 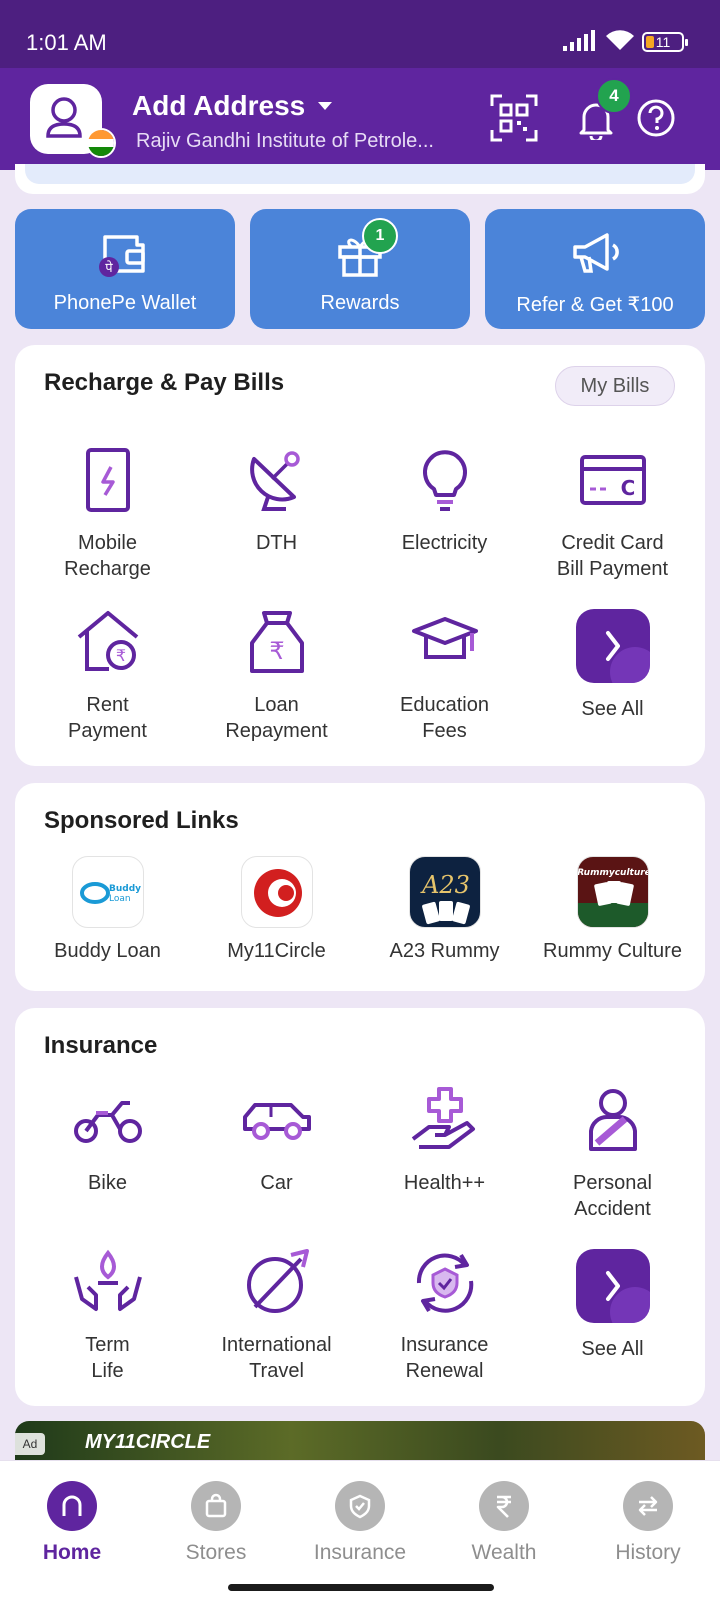 I want to click on dth-item: DTH, so click(x=276, y=498).